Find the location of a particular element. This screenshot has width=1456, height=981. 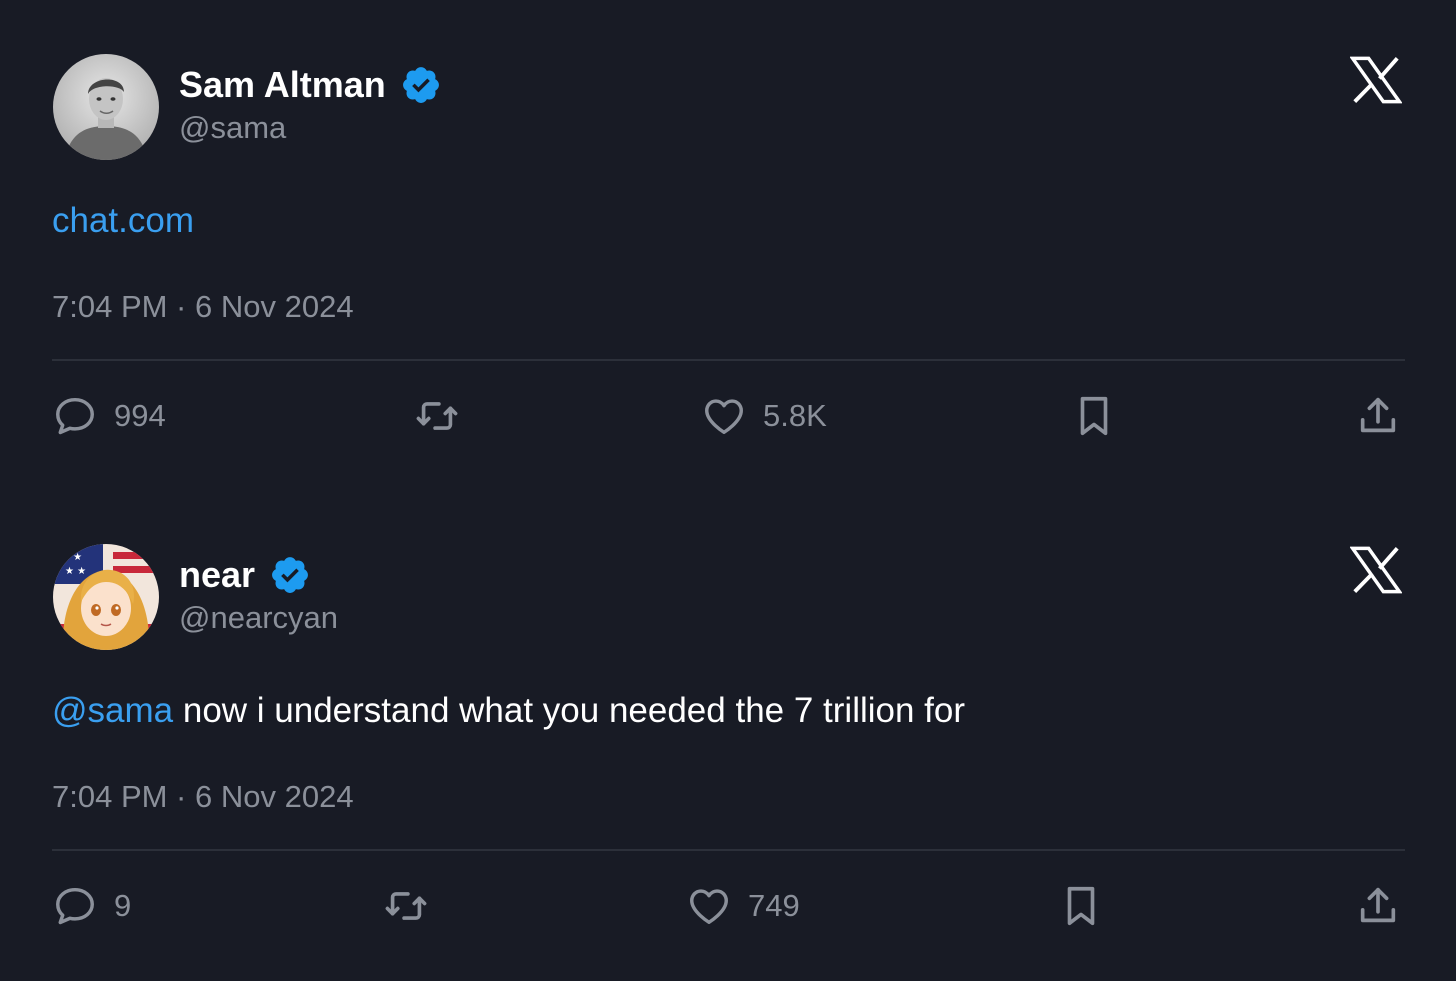

reply-count: 9 is located at coordinates (123, 905).